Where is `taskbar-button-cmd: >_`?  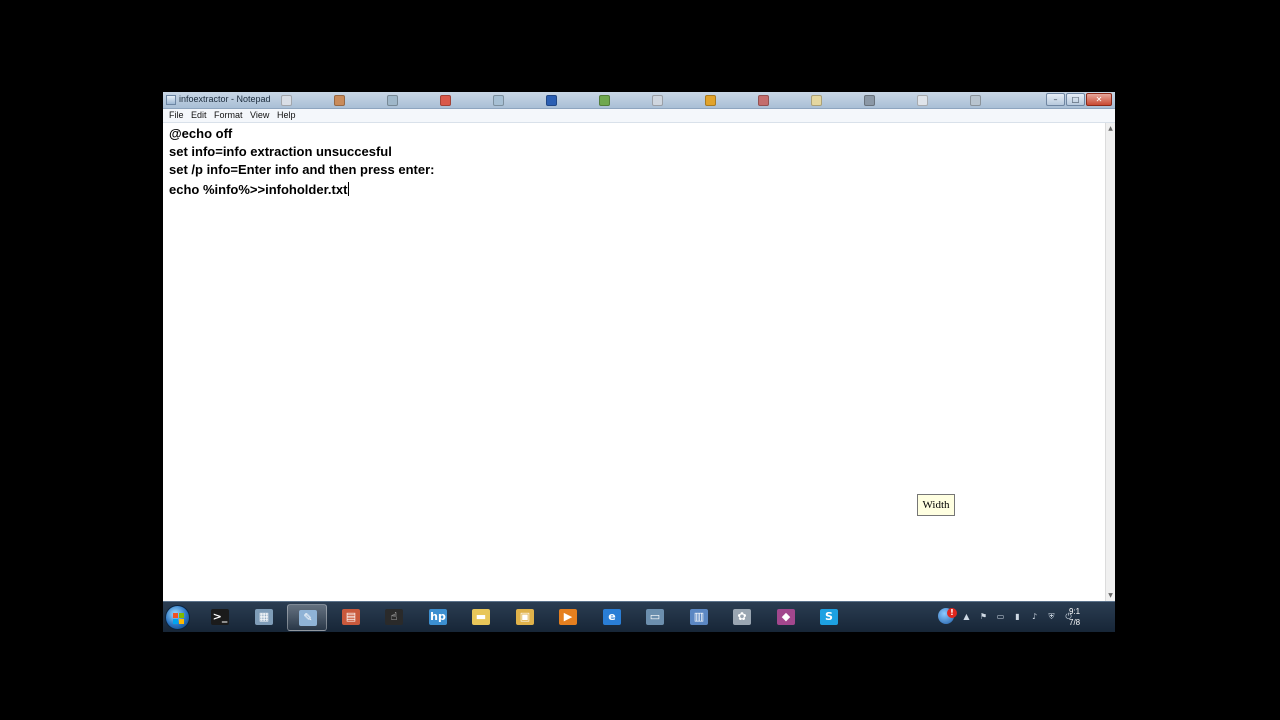 taskbar-button-cmd: >_ is located at coordinates (220, 617).